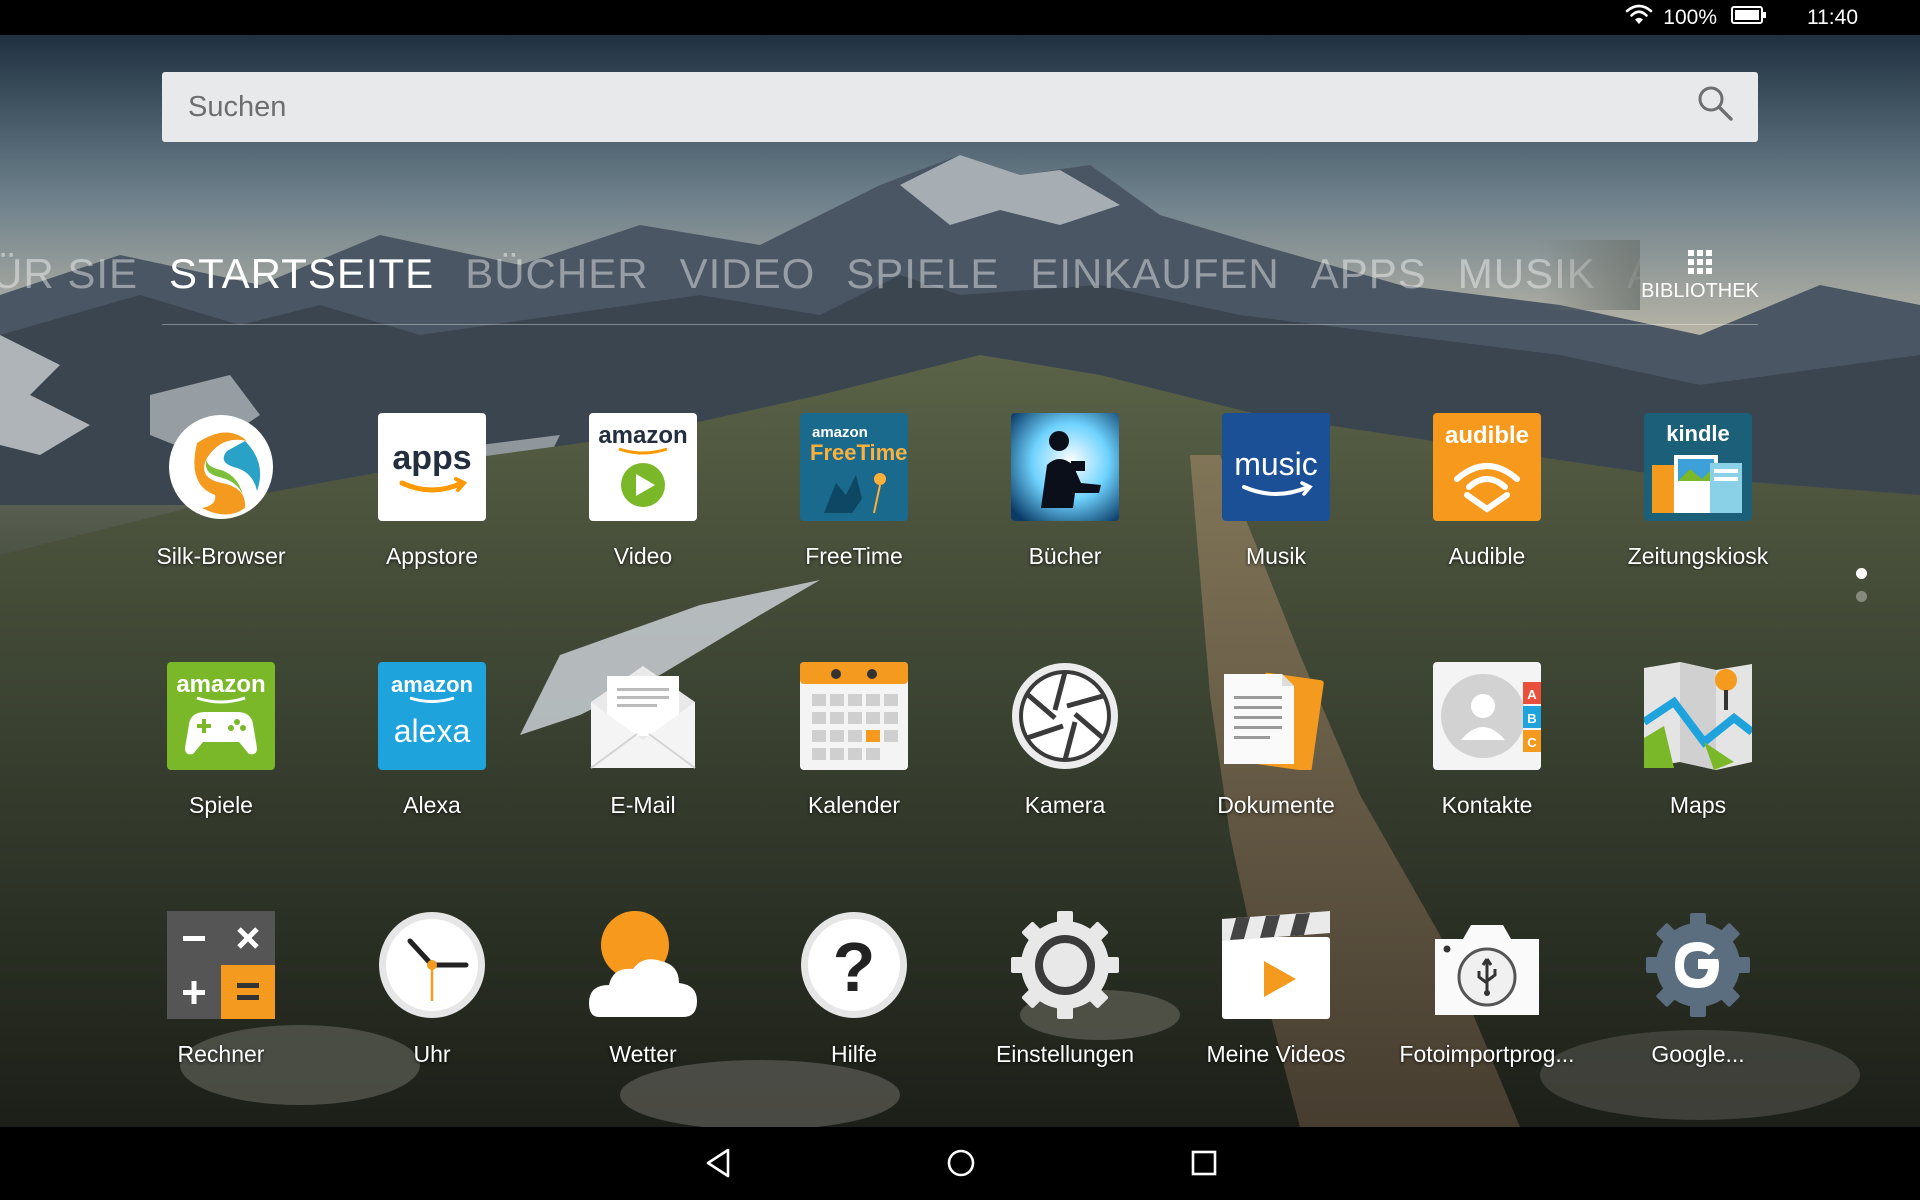  I want to click on audible-icon: audible, so click(1487, 467).